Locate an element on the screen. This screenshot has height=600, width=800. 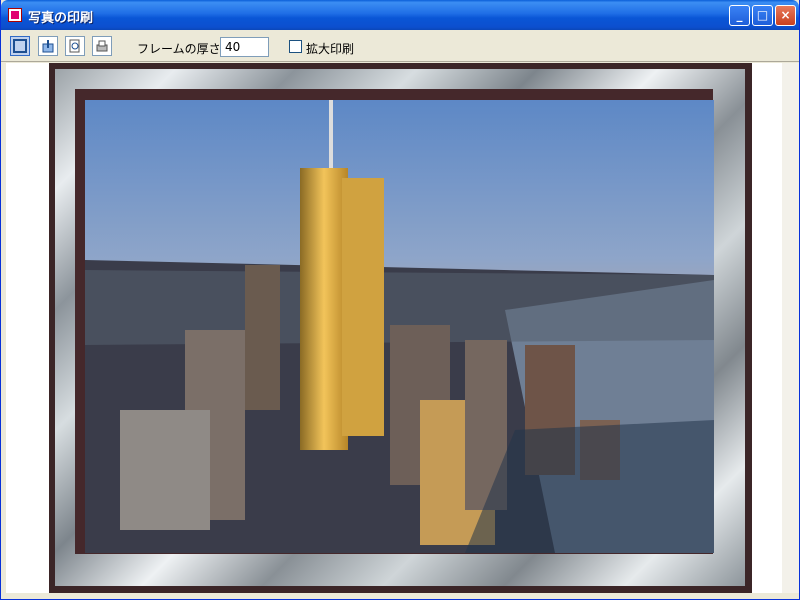
print-button is located at coordinates (102, 46).